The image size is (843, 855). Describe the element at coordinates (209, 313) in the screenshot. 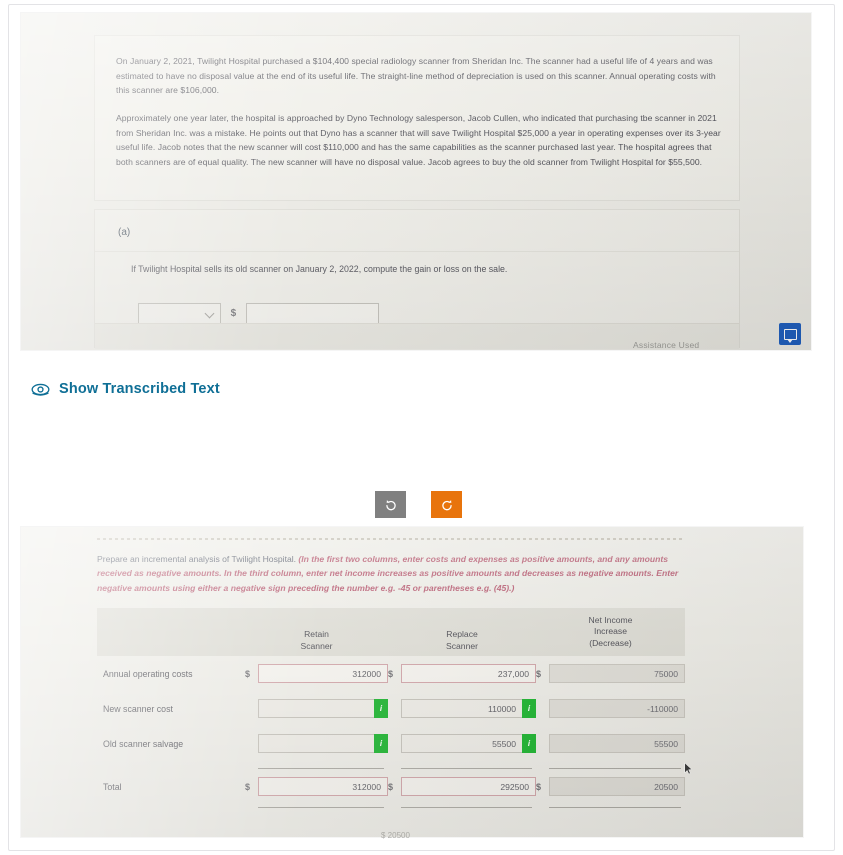

I see `chevron-down-icon` at that location.